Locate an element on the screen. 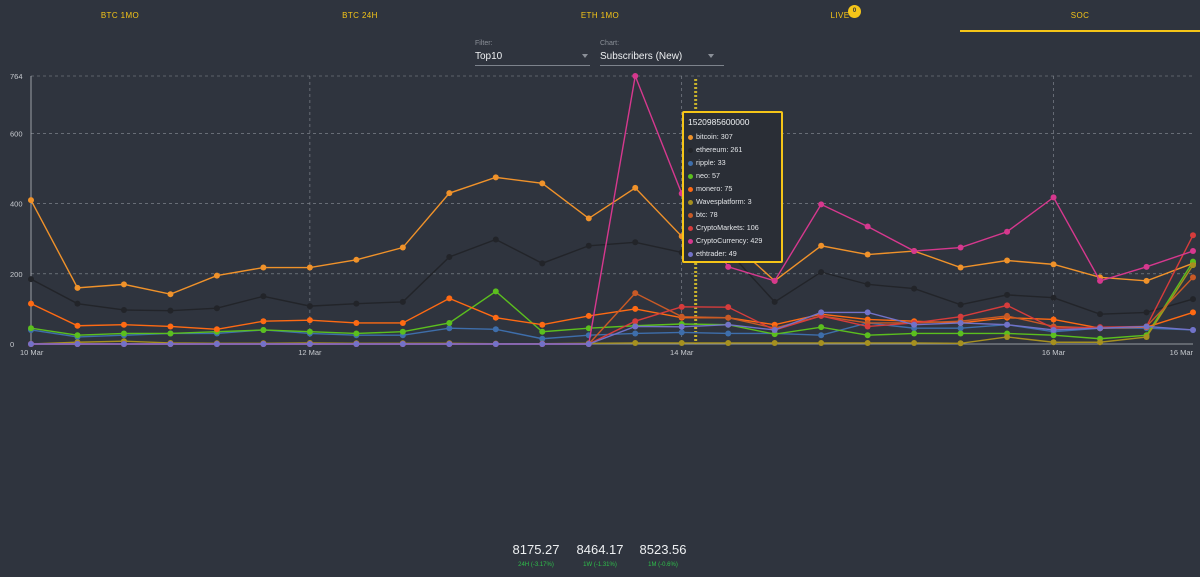  price-1w-change: 1W (-1.31%) is located at coordinates (600, 565).